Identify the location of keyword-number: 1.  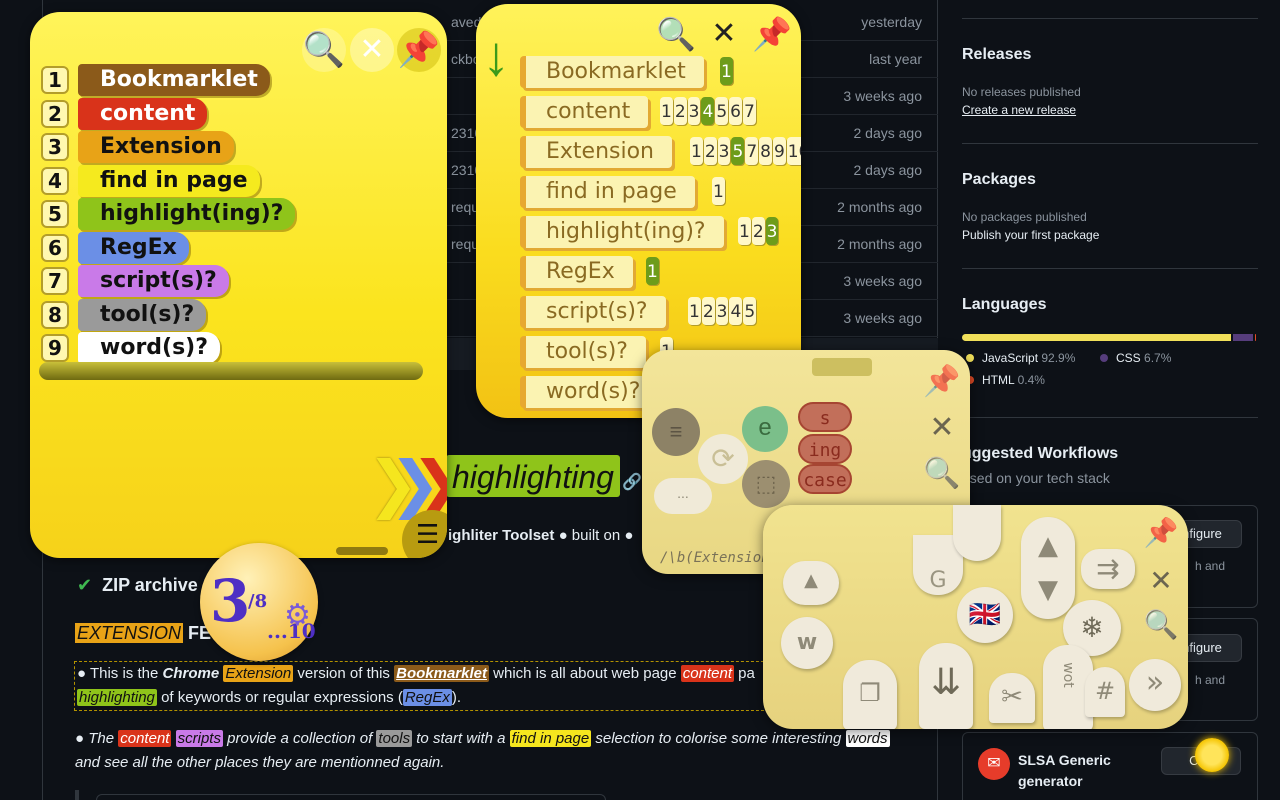
(55, 80).